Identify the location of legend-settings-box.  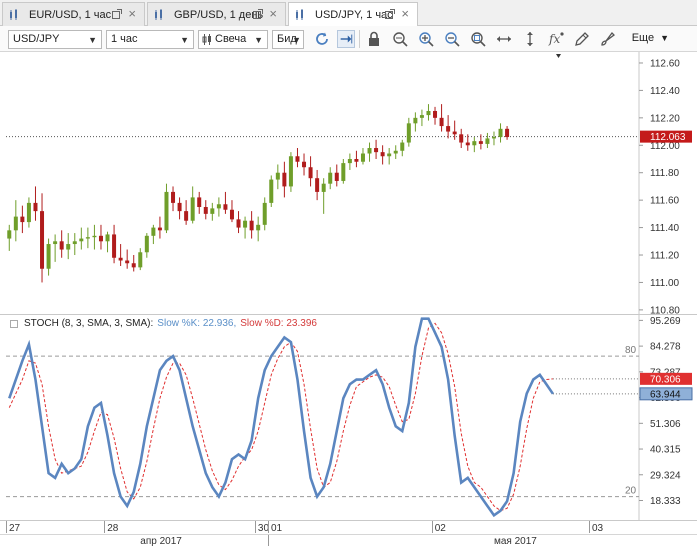
(14, 323).